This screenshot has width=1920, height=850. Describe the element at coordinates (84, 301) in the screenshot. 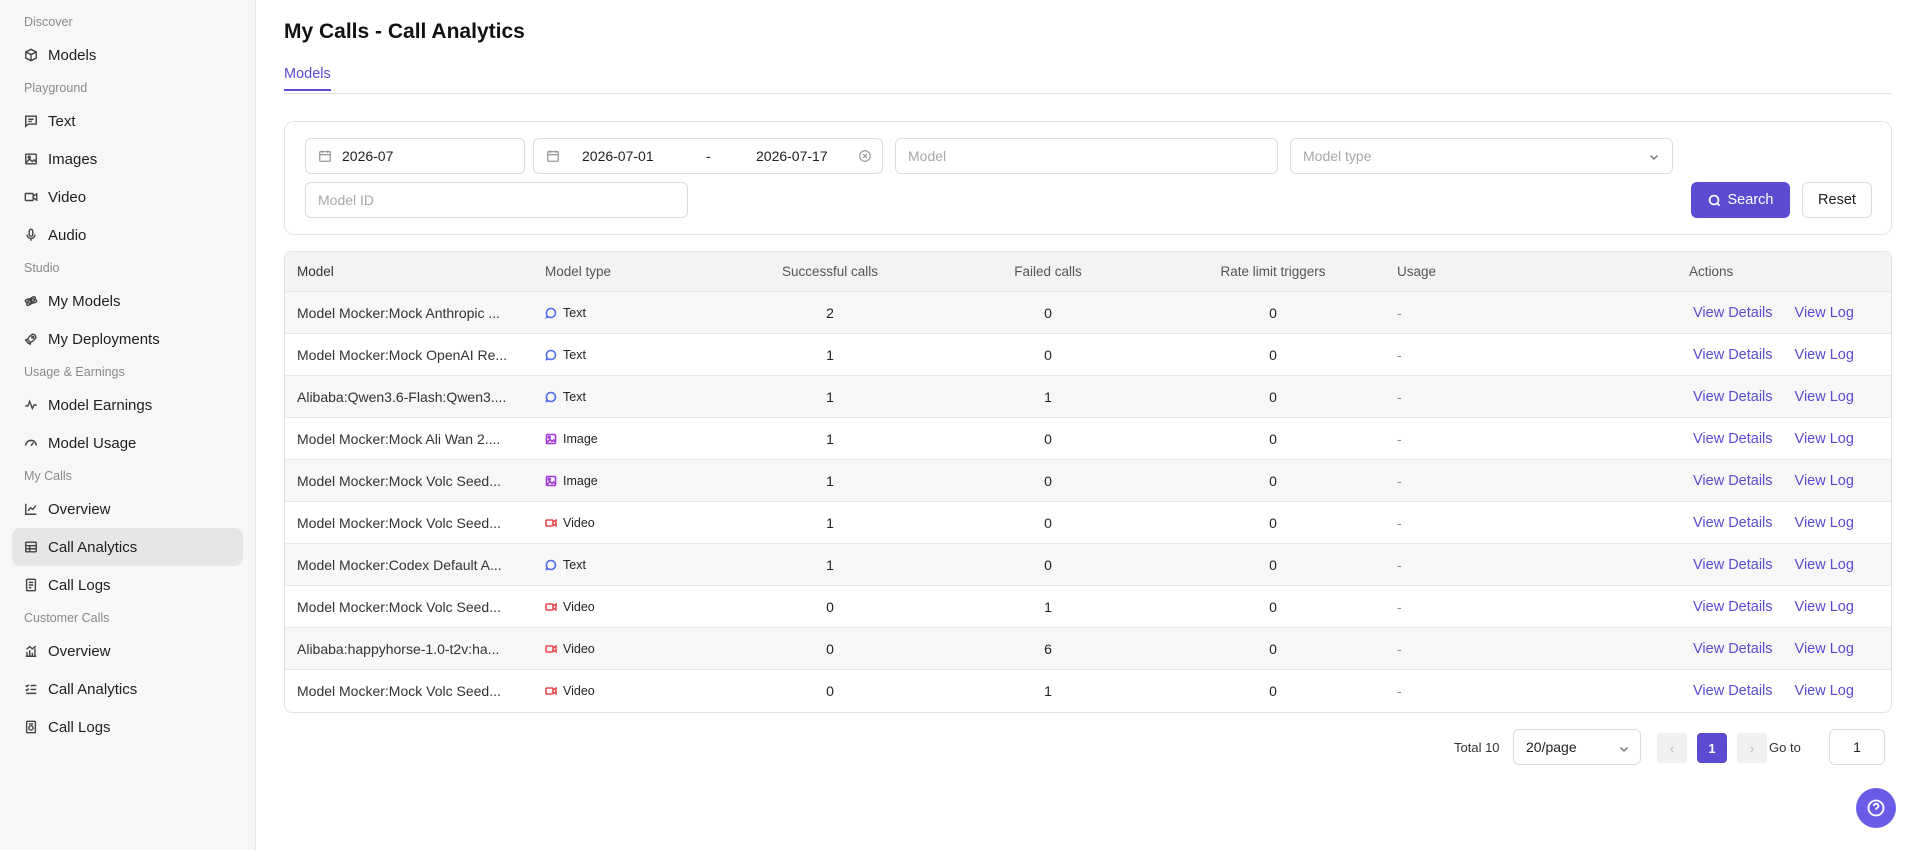

I see `sidebar-item-label: My Models` at that location.